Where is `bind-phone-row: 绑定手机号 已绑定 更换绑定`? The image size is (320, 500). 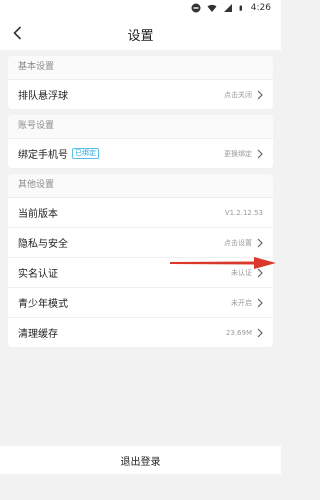
bind-phone-row: 绑定手机号 已绑定 更换绑定 is located at coordinates (140, 153).